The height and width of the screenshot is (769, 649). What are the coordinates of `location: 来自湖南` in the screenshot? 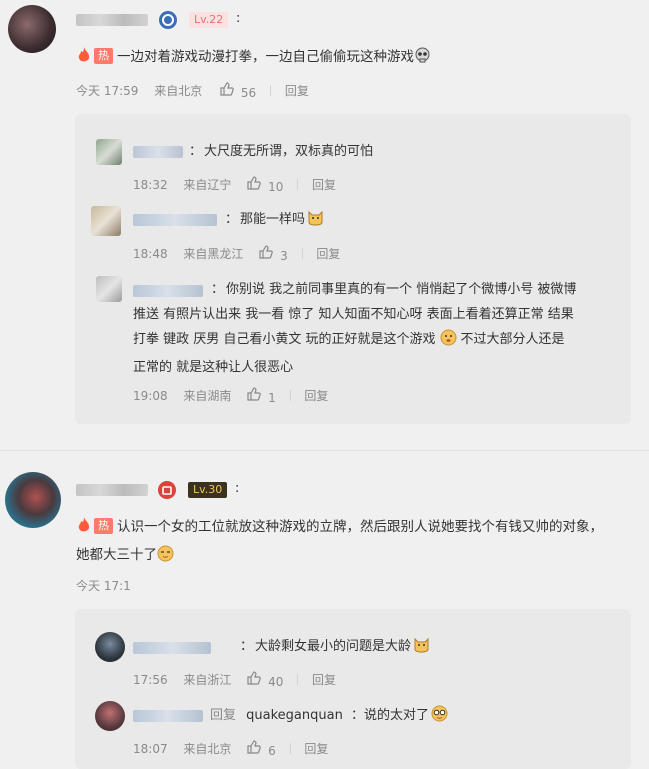 It's located at (207, 396).